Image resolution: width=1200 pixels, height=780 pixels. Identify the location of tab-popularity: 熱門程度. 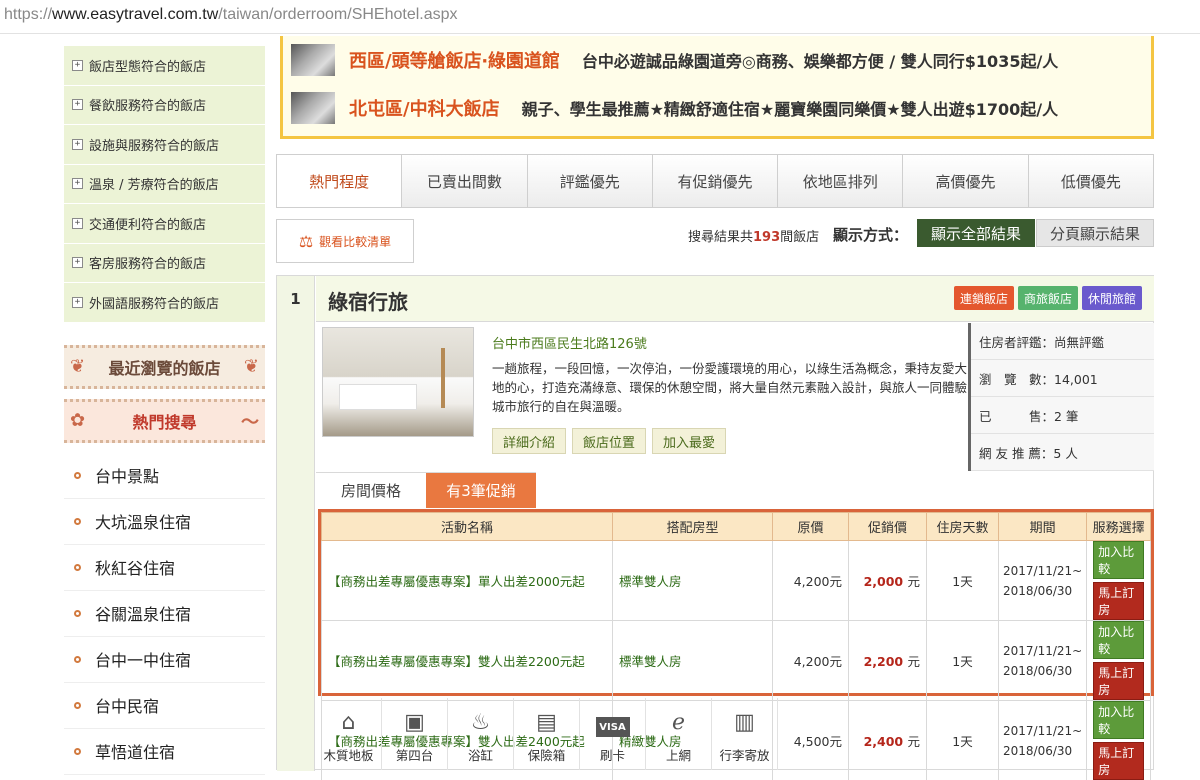
(340, 181).